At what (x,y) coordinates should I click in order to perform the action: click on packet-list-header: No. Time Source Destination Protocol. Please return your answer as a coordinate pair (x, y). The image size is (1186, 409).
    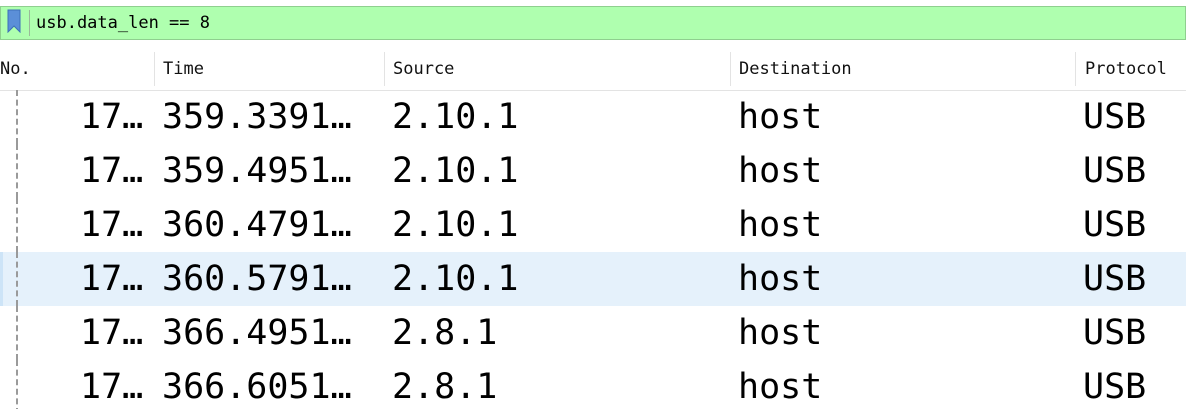
    Looking at the image, I should click on (593, 69).